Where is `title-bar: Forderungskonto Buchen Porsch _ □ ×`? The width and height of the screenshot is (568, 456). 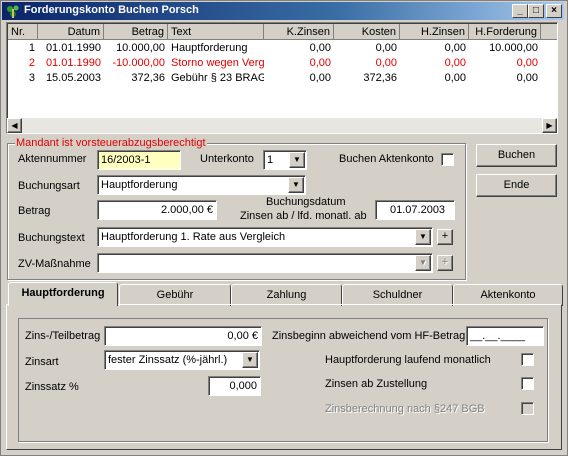
title-bar: Forderungskonto Buchen Porsch _ □ × is located at coordinates (283, 11).